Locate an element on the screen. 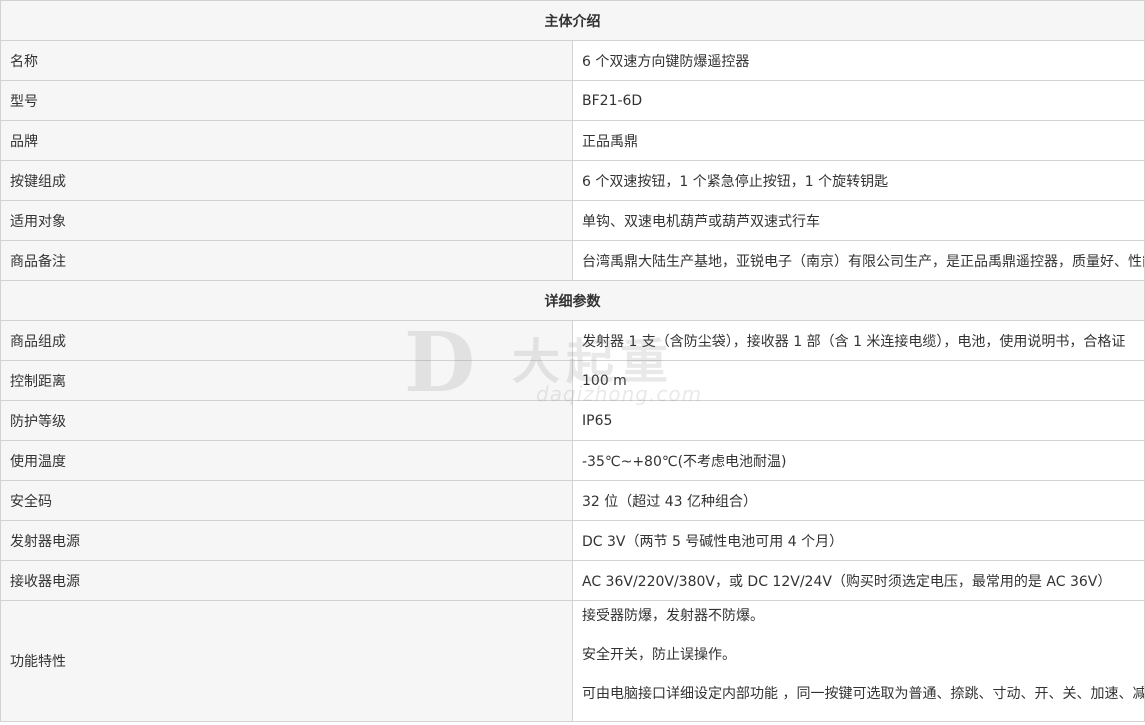 The image size is (1145, 725). table-row: 使用温度 -35℃~+80℃(不考虑电池耐温) is located at coordinates (572, 460).